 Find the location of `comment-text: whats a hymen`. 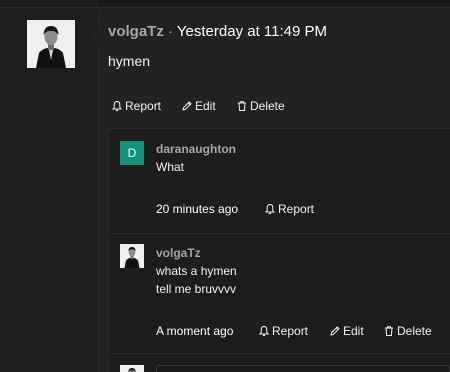

comment-text: whats a hymen is located at coordinates (196, 271).